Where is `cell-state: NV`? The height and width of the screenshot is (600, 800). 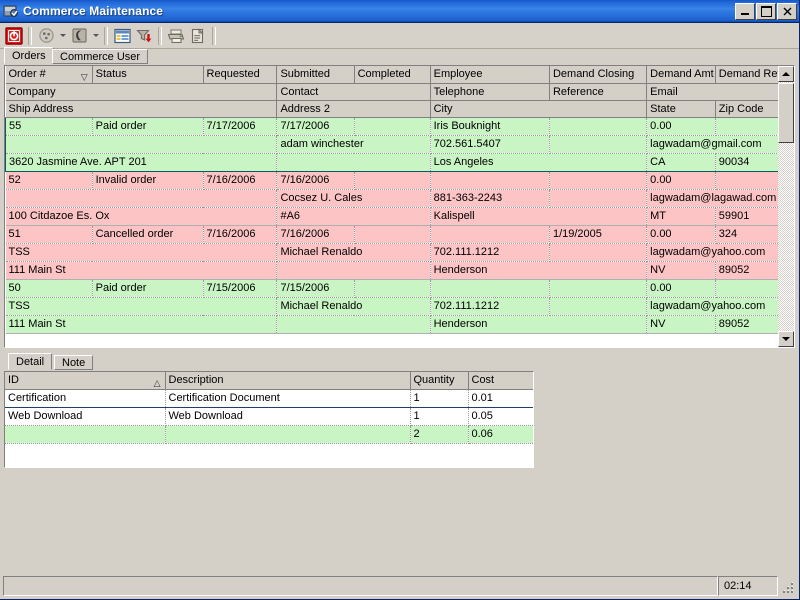
cell-state: NV is located at coordinates (681, 270).